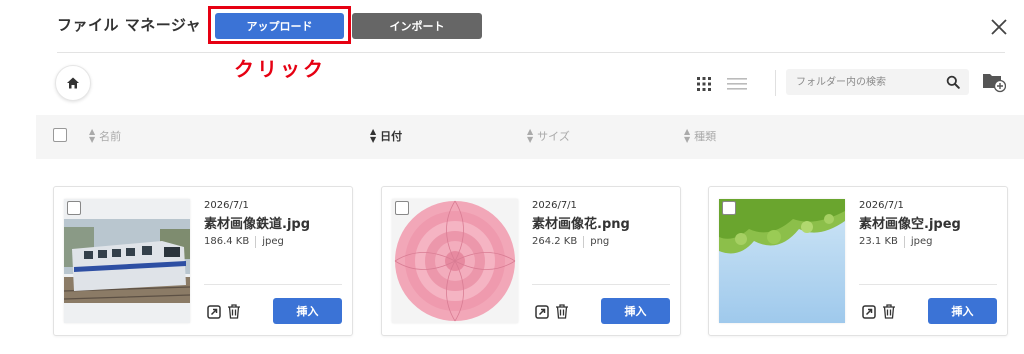  I want to click on column-size-label: サイズ, so click(553, 136).